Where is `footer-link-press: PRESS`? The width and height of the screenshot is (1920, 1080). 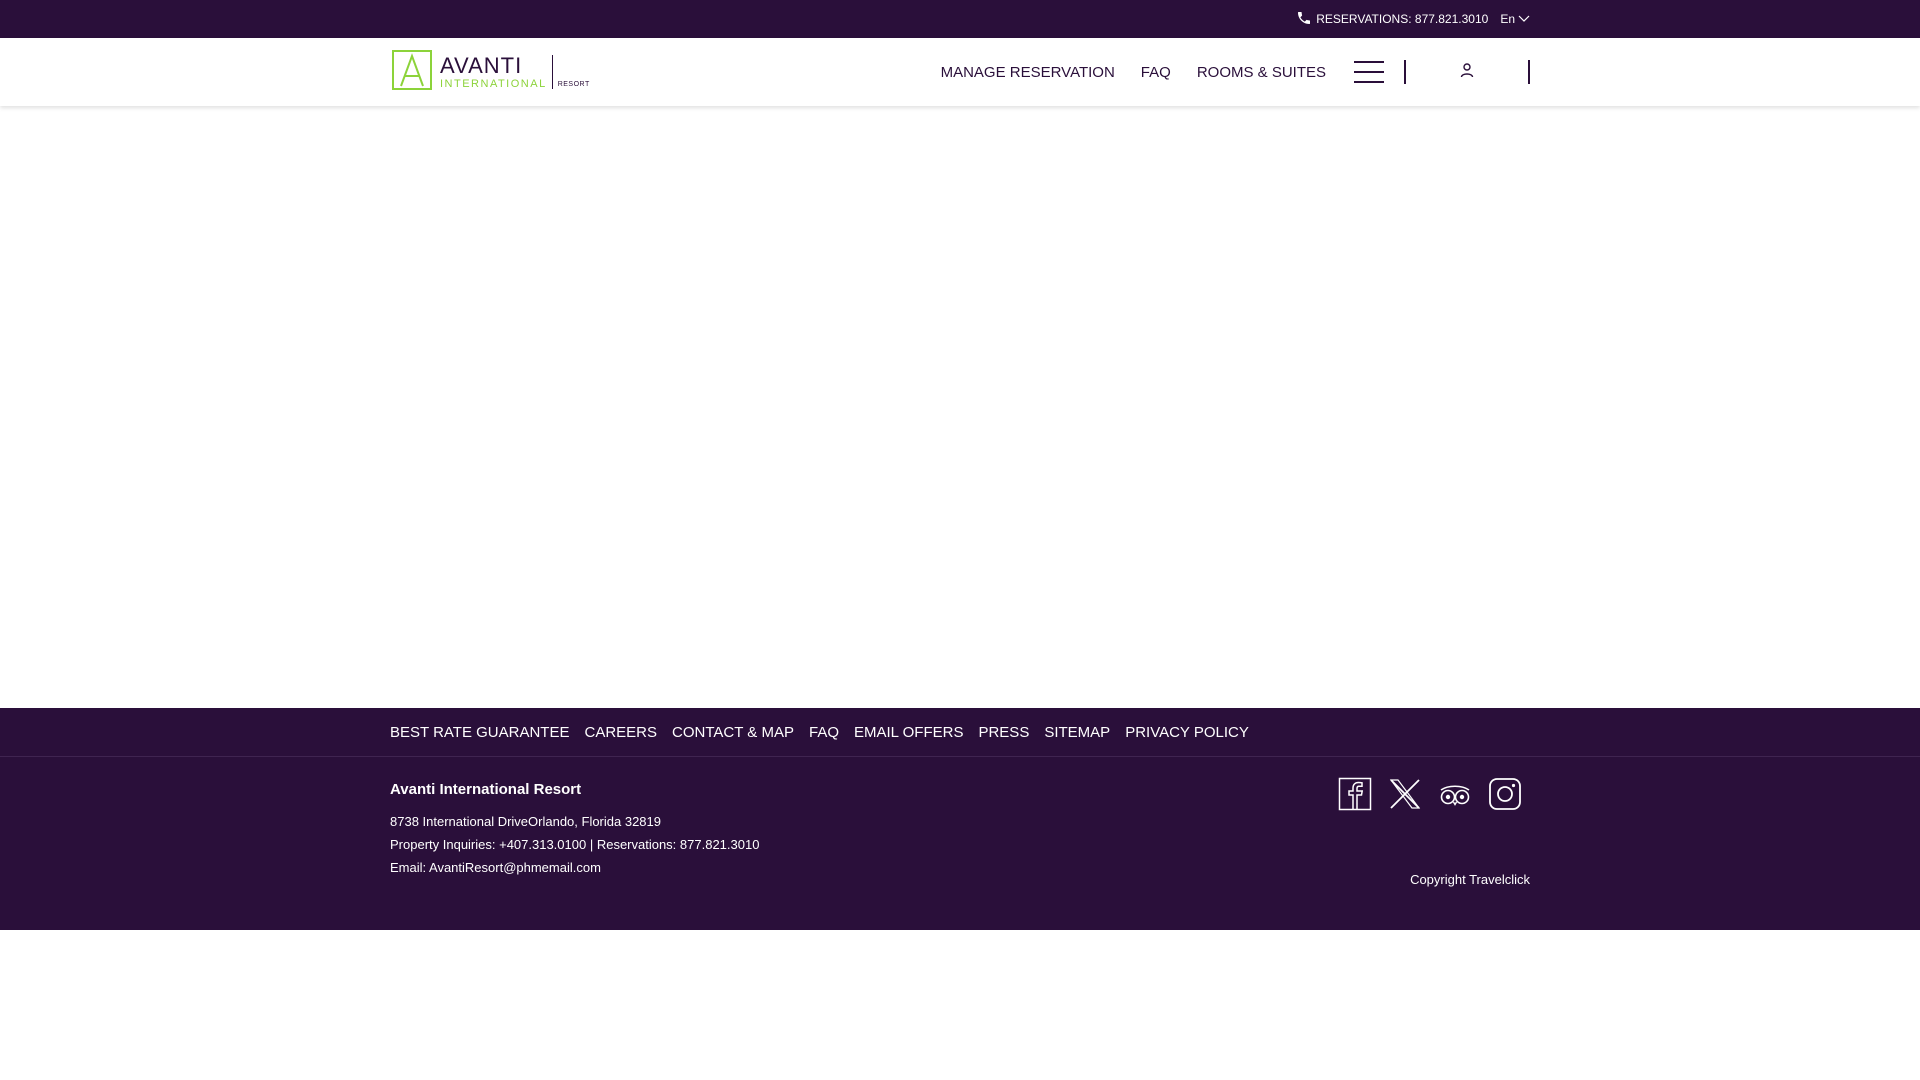
footer-link-press: PRESS is located at coordinates (1003, 732).